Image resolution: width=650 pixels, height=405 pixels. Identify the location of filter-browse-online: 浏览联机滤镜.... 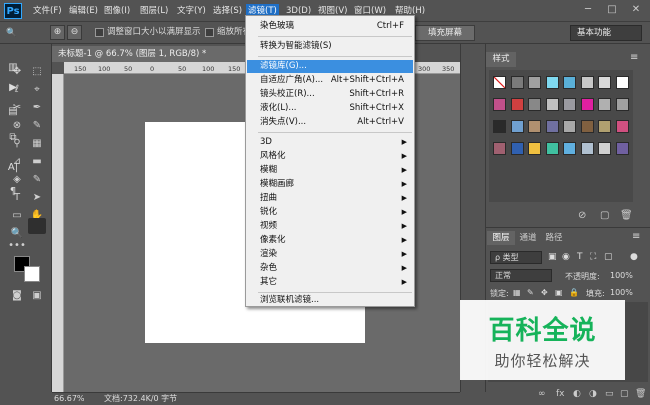
(330, 300).